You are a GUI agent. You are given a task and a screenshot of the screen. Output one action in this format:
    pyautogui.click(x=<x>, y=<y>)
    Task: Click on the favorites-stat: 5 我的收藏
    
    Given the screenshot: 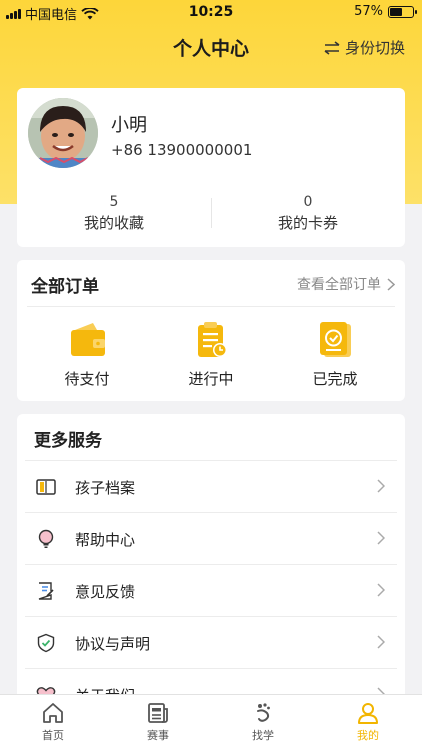 What is the action you would take?
    pyautogui.click(x=114, y=213)
    